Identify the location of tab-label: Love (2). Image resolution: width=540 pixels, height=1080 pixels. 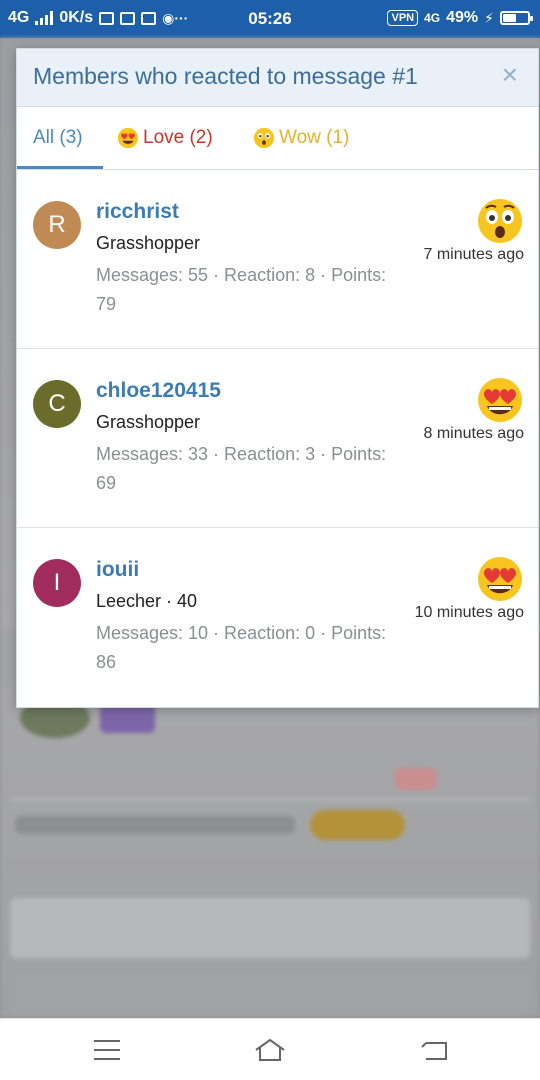
(178, 137).